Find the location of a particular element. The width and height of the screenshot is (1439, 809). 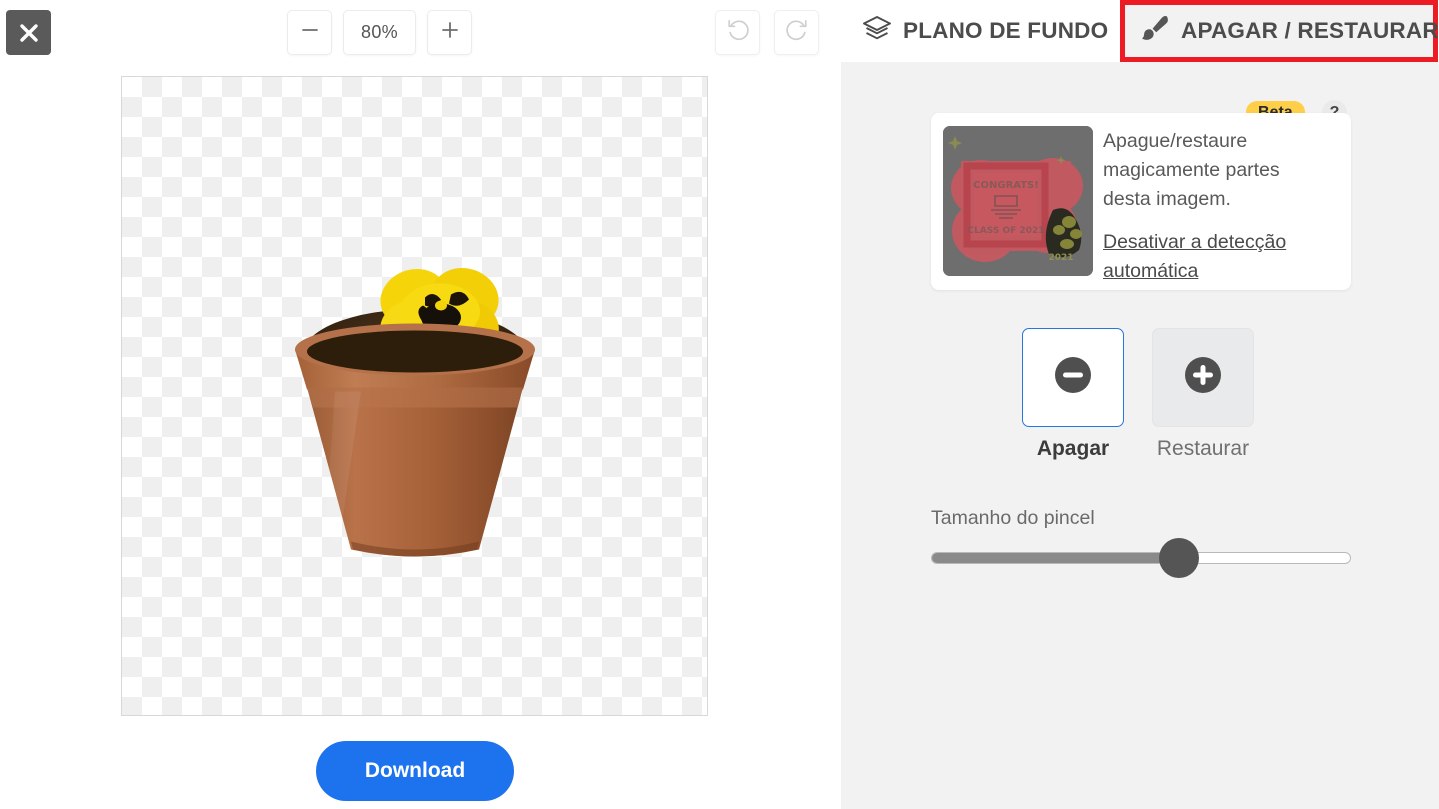

plus-icon is located at coordinates (450, 32).